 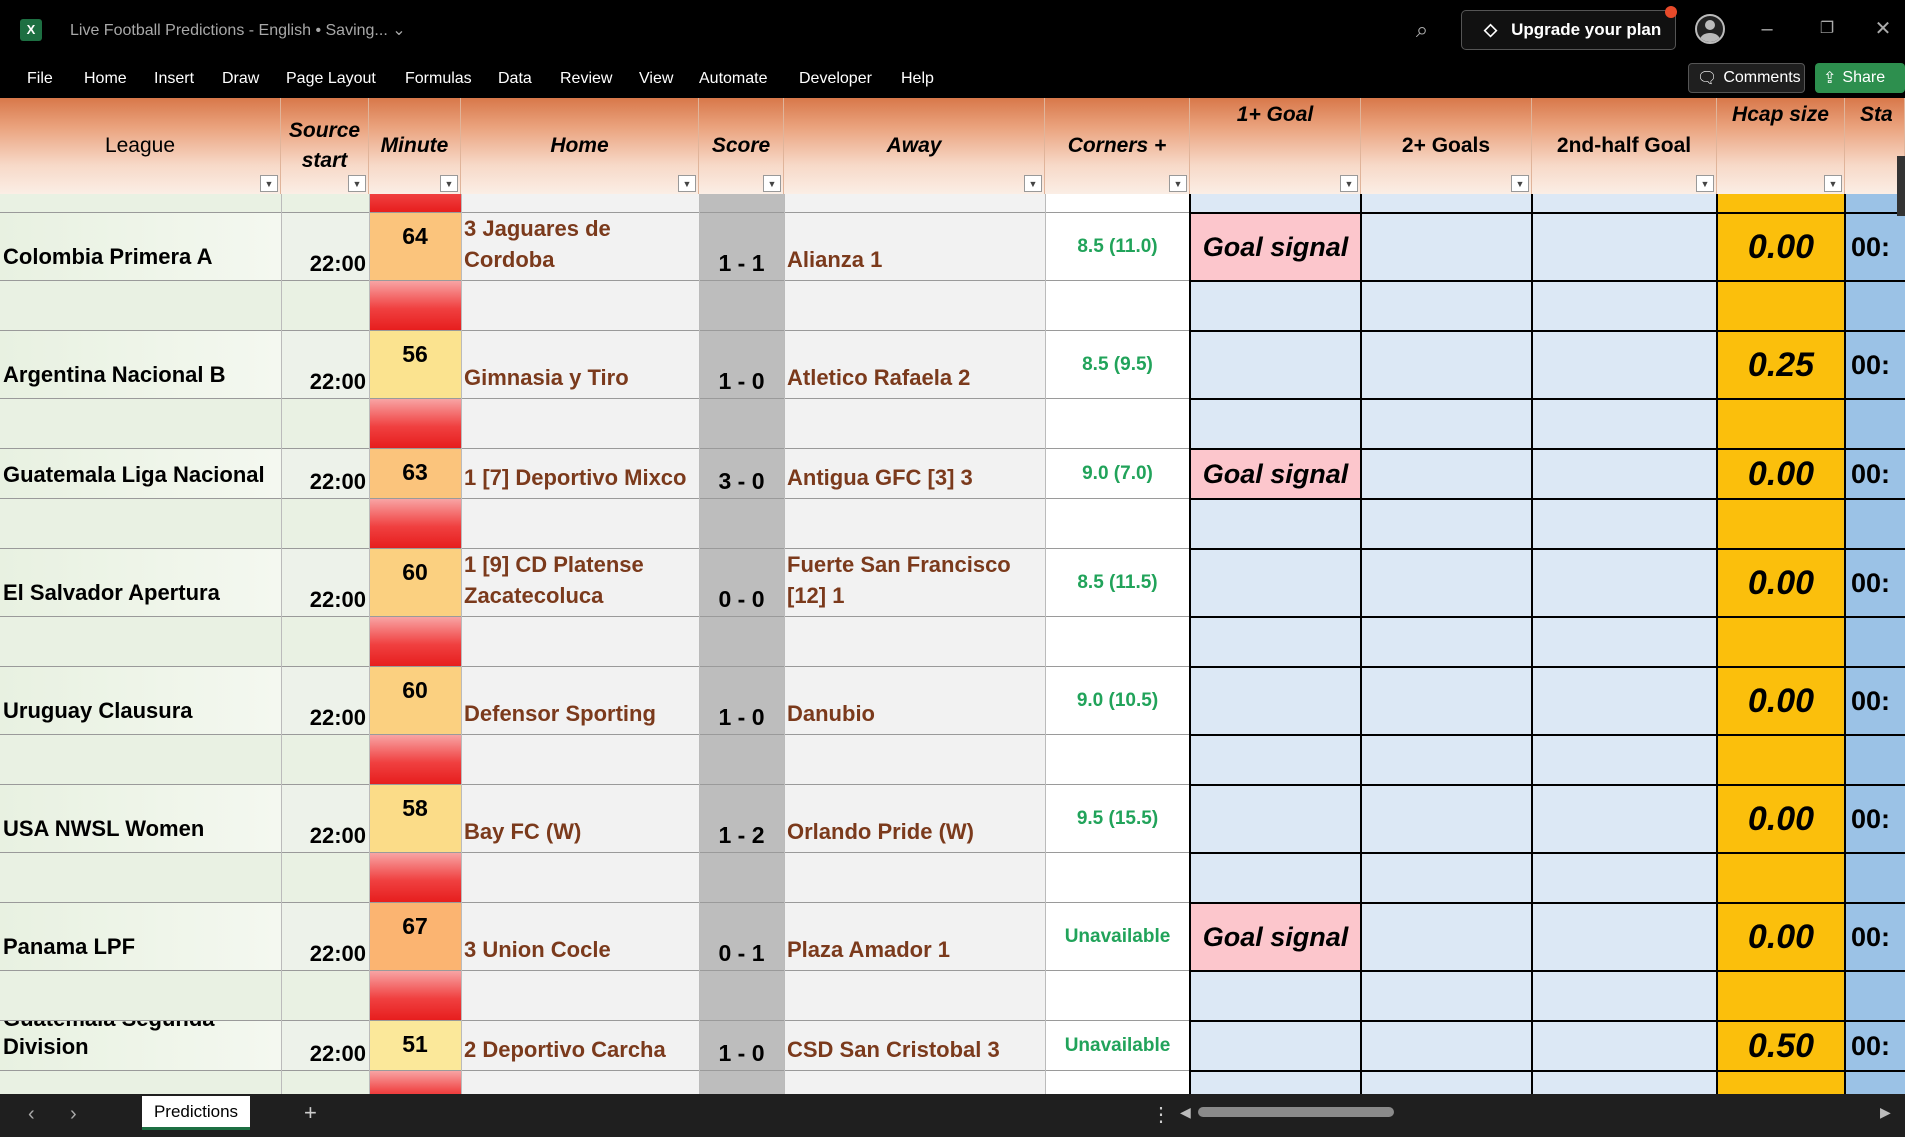 I want to click on cell-home: 3 Union Cocle, so click(x=580, y=937).